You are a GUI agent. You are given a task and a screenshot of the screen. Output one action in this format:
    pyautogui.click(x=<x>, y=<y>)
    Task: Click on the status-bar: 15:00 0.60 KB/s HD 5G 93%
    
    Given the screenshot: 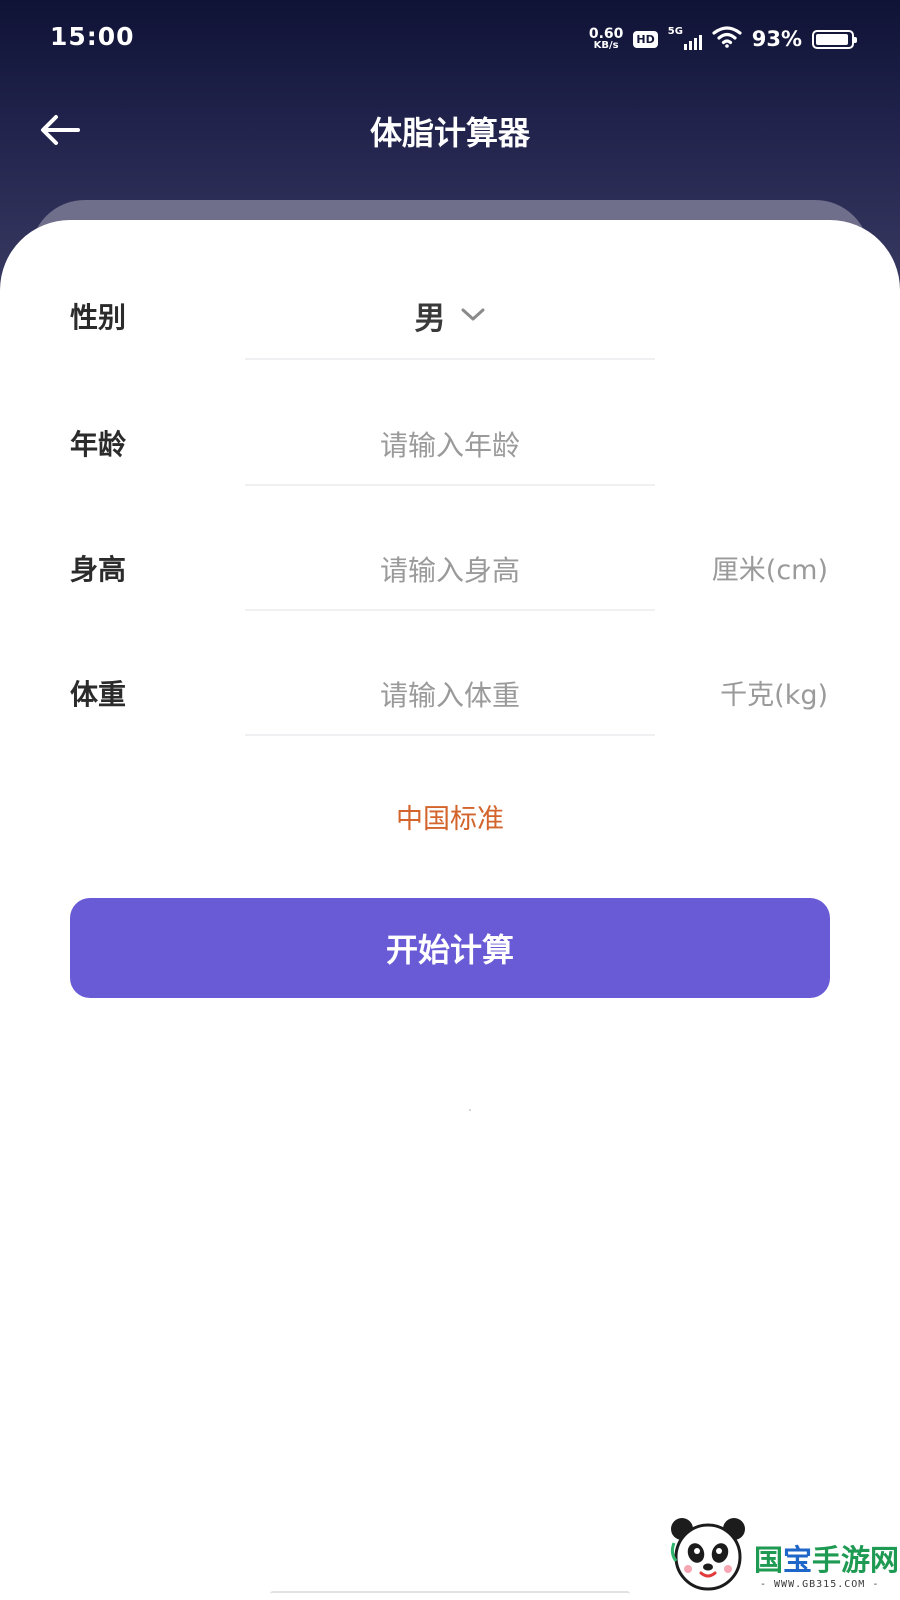 What is the action you would take?
    pyautogui.click(x=450, y=39)
    